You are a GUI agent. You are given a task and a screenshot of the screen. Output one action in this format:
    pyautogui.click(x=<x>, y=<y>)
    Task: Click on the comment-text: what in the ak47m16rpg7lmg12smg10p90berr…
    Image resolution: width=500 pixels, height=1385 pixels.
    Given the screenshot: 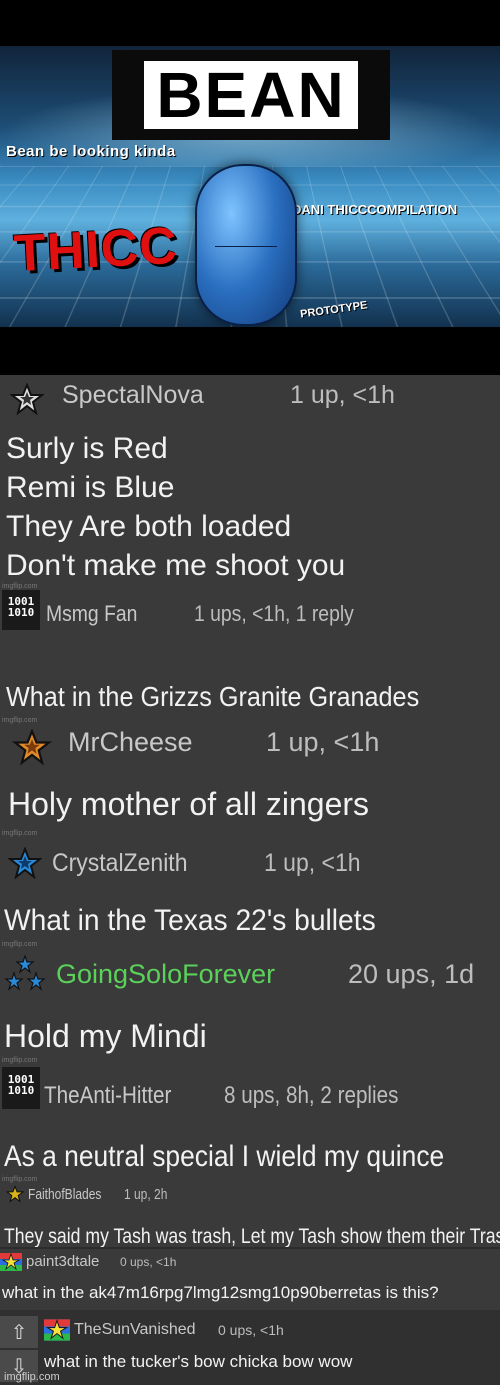 What is the action you would take?
    pyautogui.click(x=220, y=1293)
    